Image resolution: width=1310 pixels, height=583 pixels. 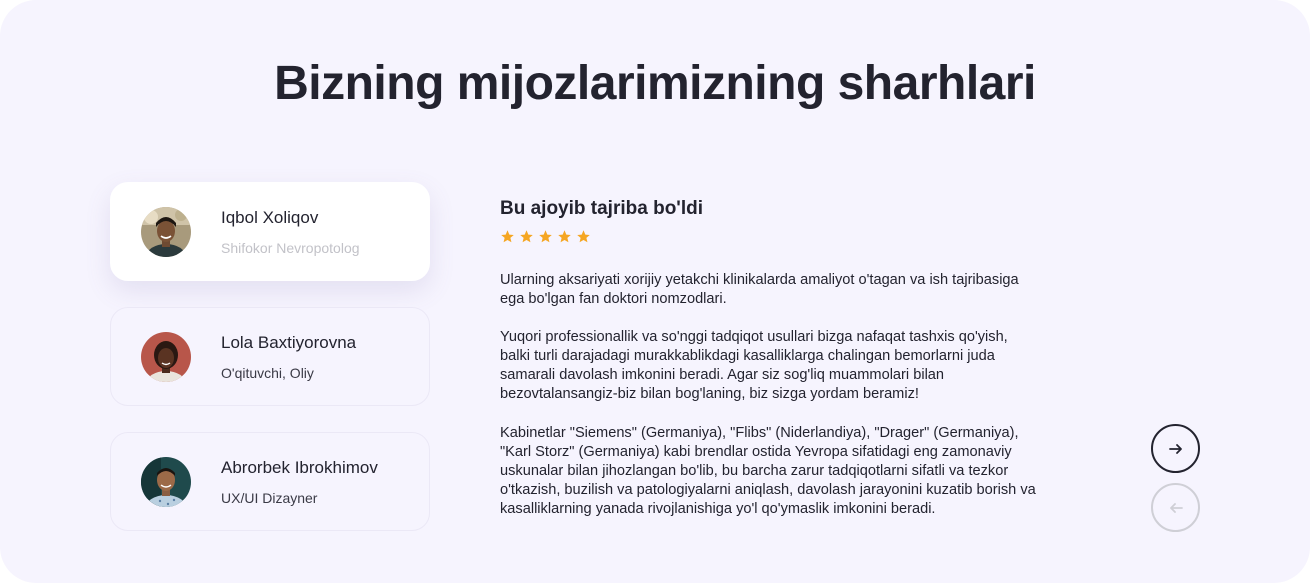 I want to click on reviewer-role: Shifokor Nevropotolog, so click(x=290, y=247).